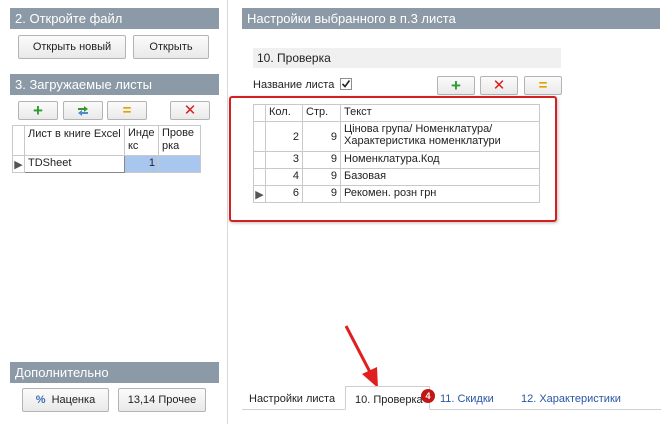  Describe the element at coordinates (451, 18) in the screenshot. I see `sheet-settings-header: Настройки выбранного в п.3 листа` at that location.